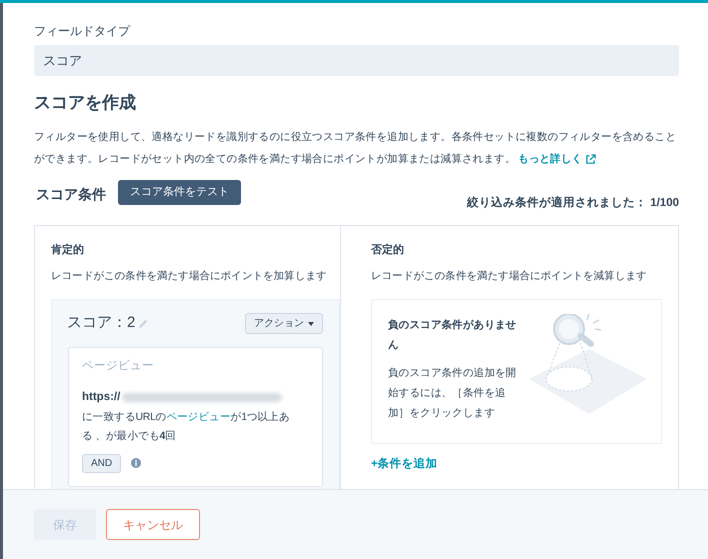 This screenshot has width=708, height=559. What do you see at coordinates (388, 250) in the screenshot?
I see `column-title: 否定的` at bounding box center [388, 250].